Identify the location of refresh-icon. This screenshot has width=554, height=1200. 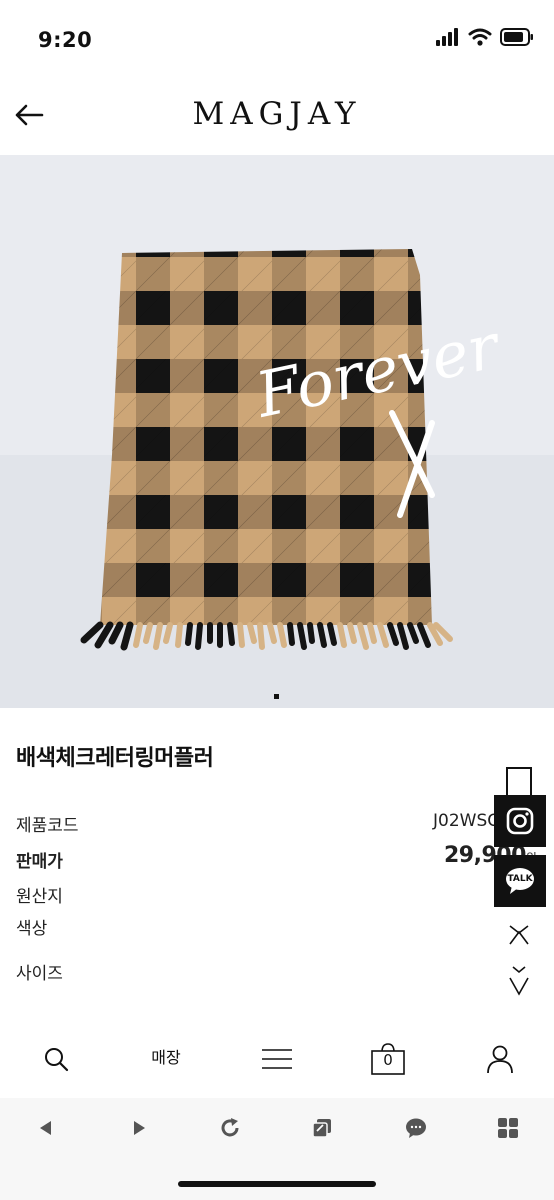
(230, 1127).